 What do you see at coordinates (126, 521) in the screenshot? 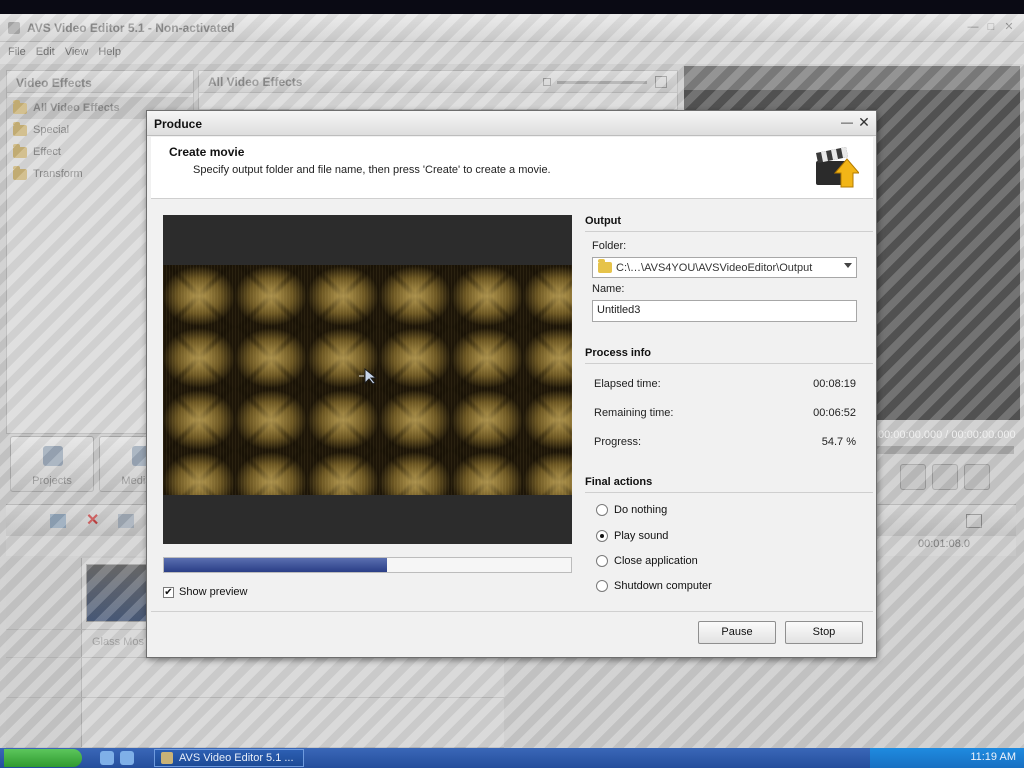
I see `undo-icon` at bounding box center [126, 521].